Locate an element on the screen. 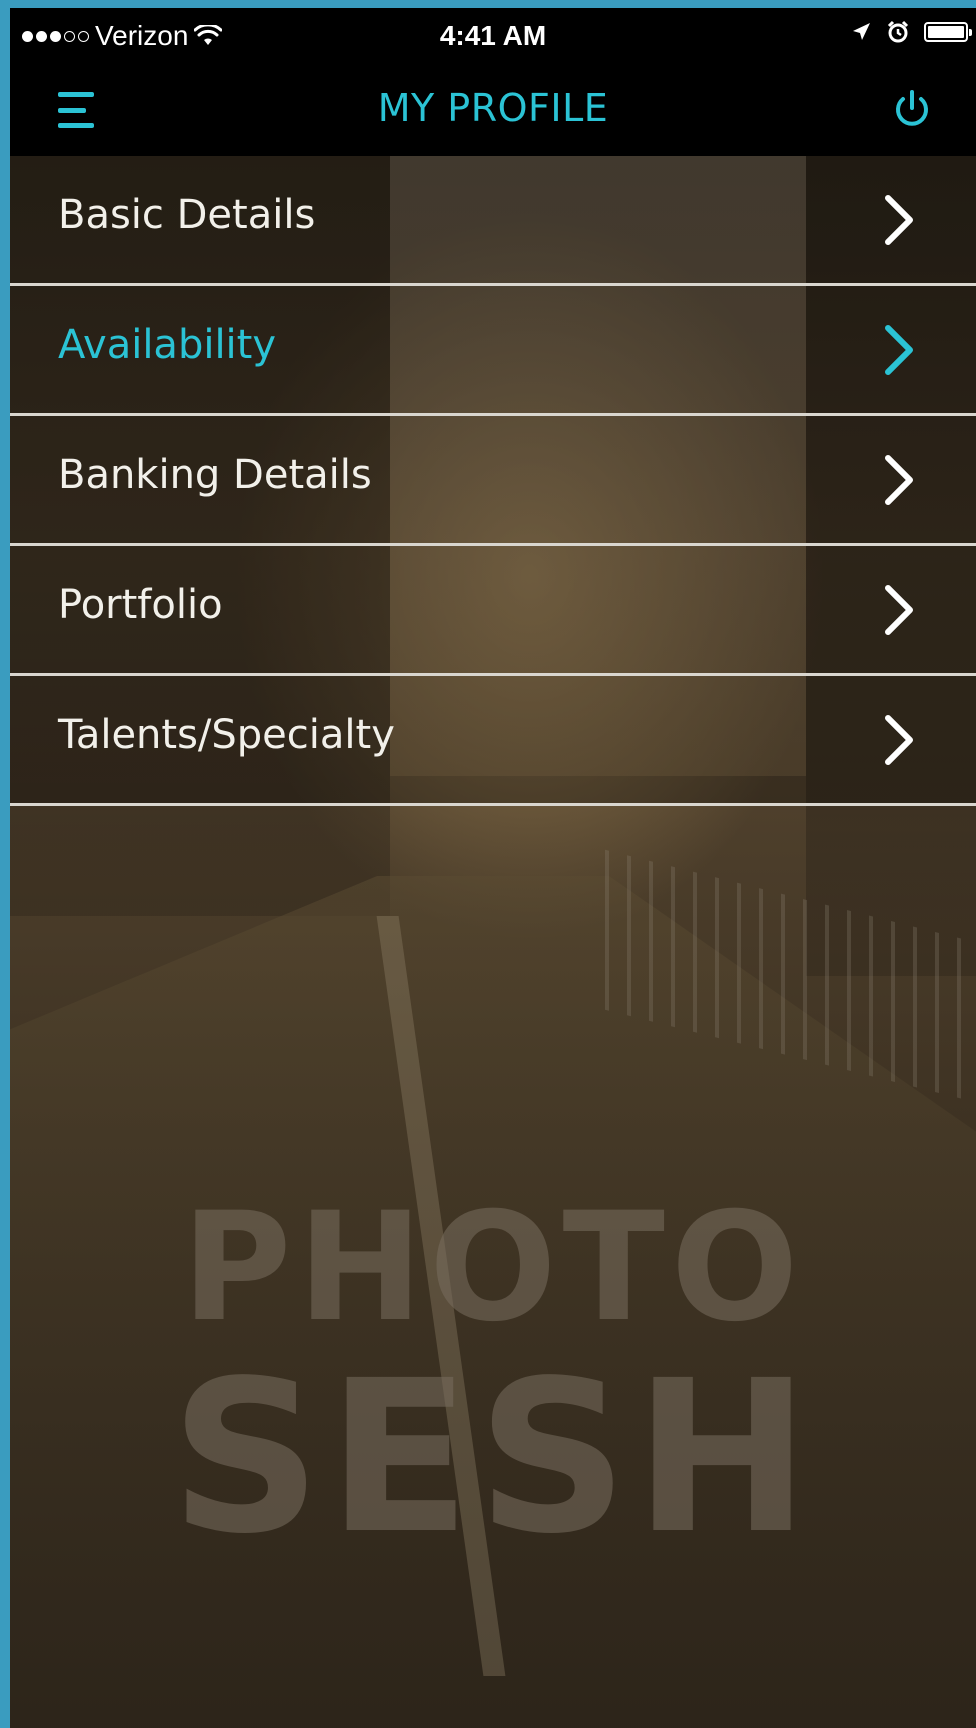 This screenshot has width=976, height=1728. battery-level is located at coordinates (946, 32).